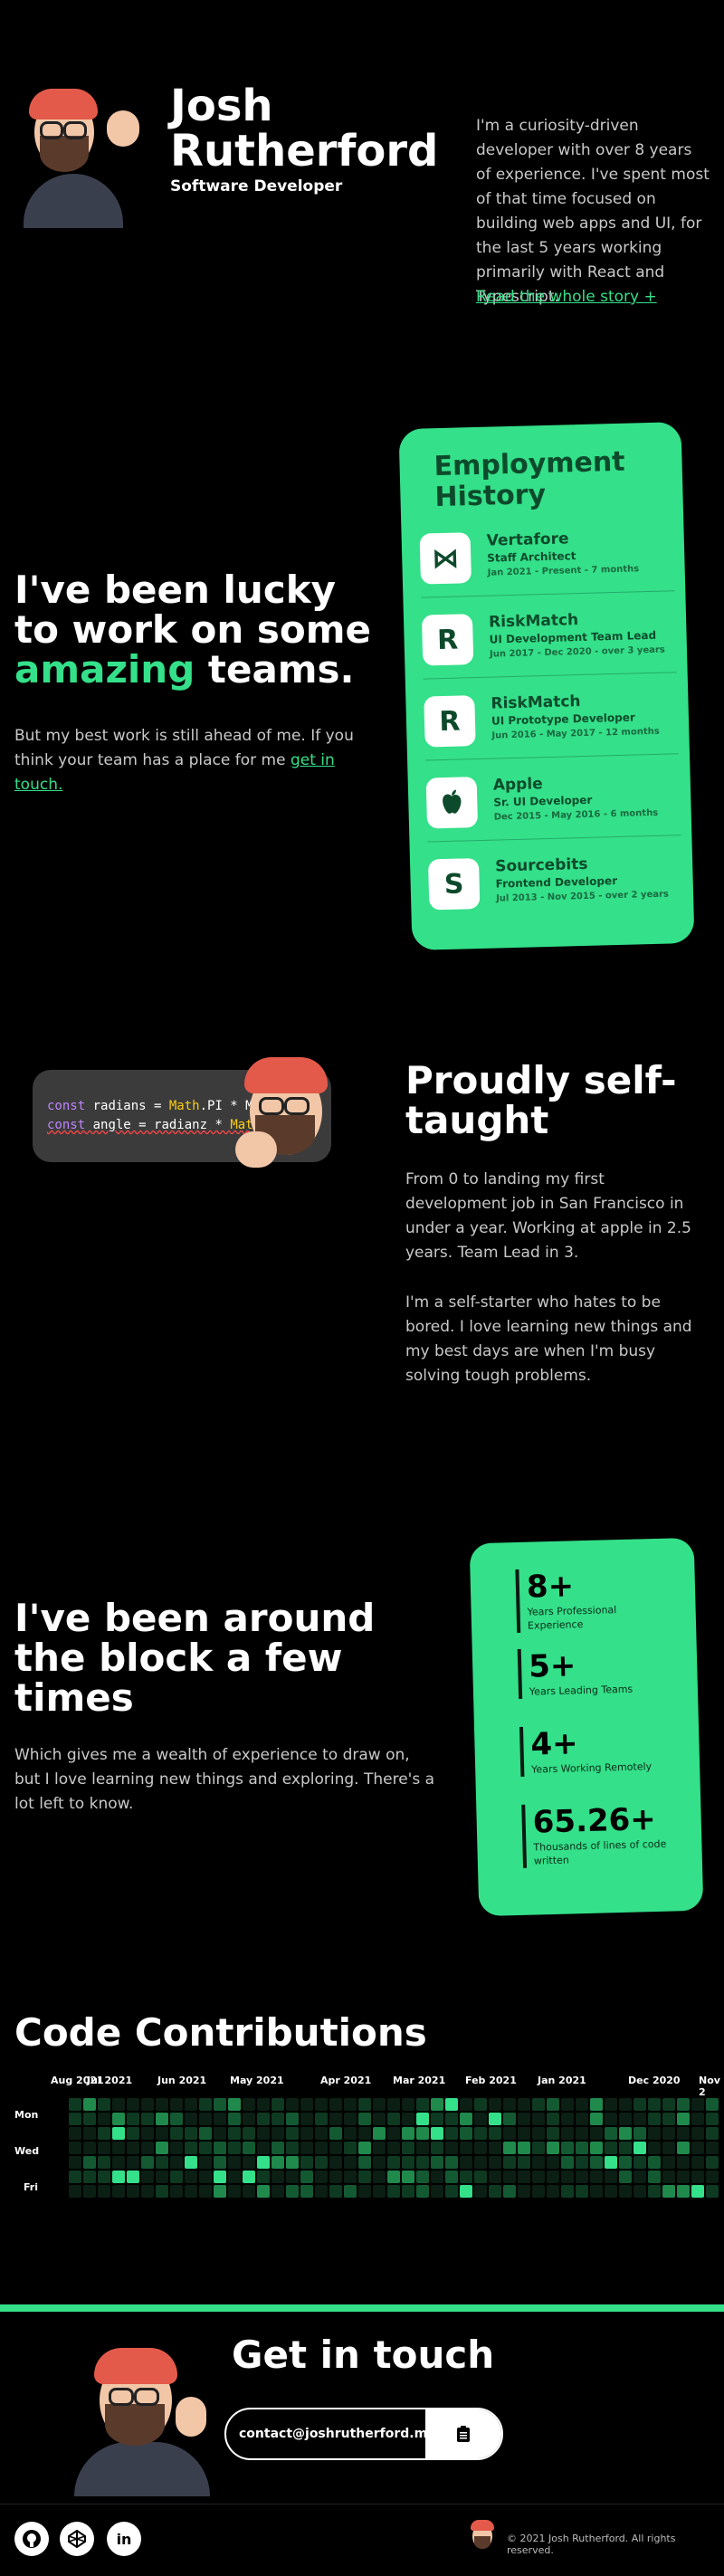 This screenshot has width=724, height=2576. What do you see at coordinates (221, 106) in the screenshot?
I see `hero-first-name: Josh` at bounding box center [221, 106].